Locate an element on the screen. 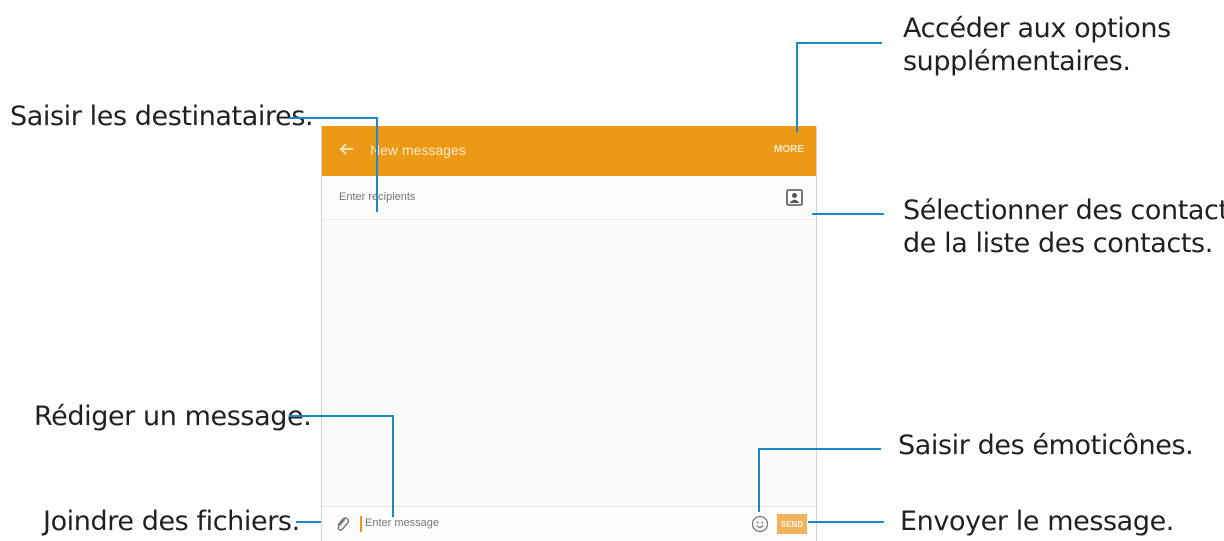 This screenshot has height=541, width=1224. recipients-row is located at coordinates (569, 198).